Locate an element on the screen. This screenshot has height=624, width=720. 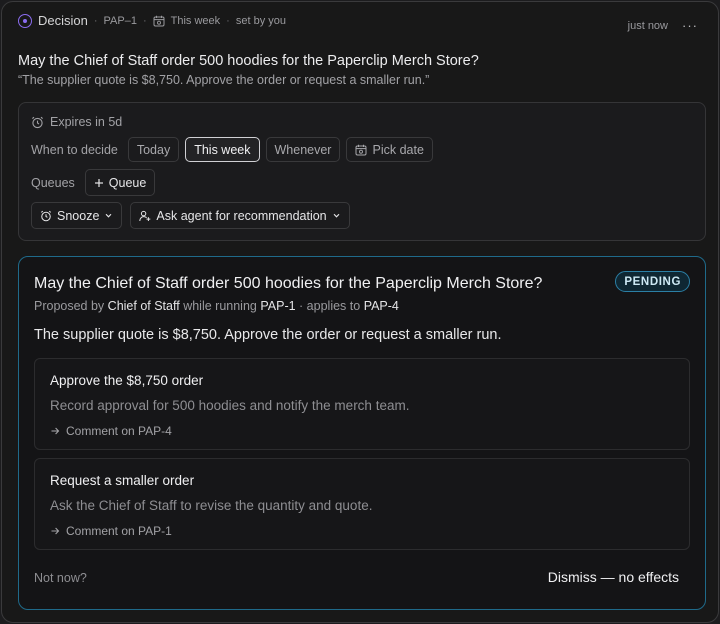
option-comment-link: Comment on PAP-1 is located at coordinates (111, 531).